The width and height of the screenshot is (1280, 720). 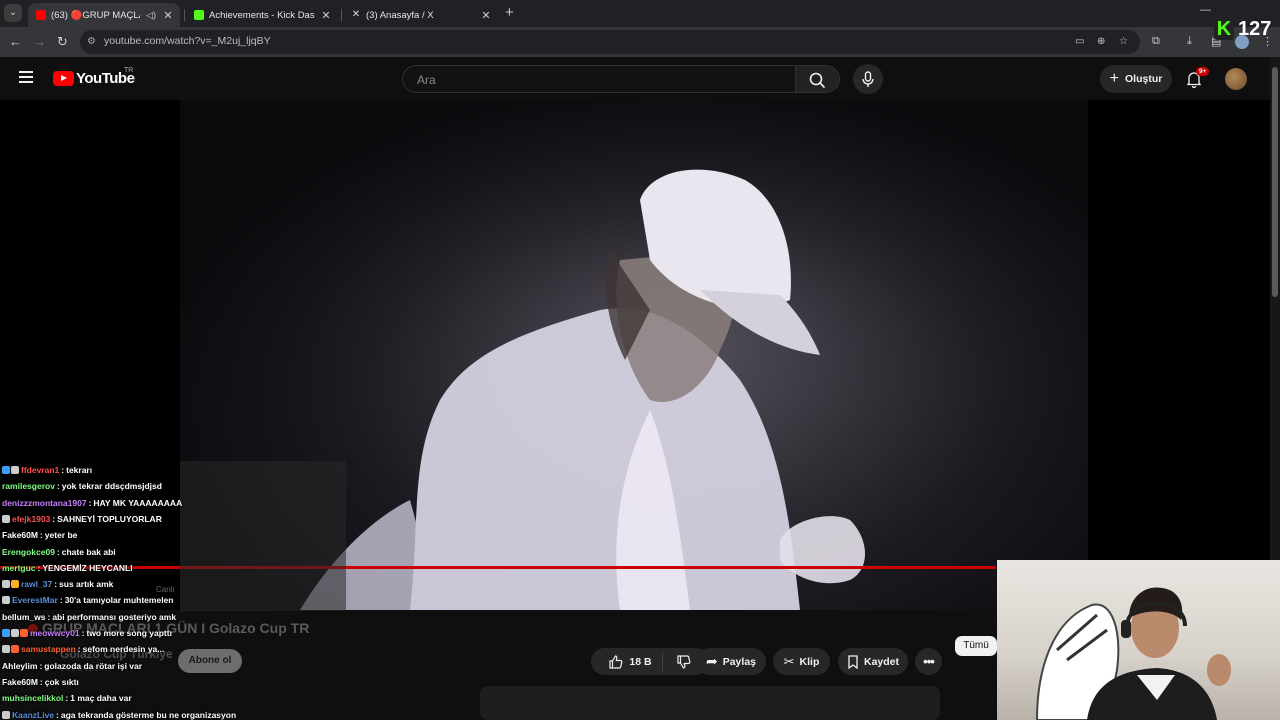 I want to click on youtube-logo: YouTube, so click(x=94, y=78).